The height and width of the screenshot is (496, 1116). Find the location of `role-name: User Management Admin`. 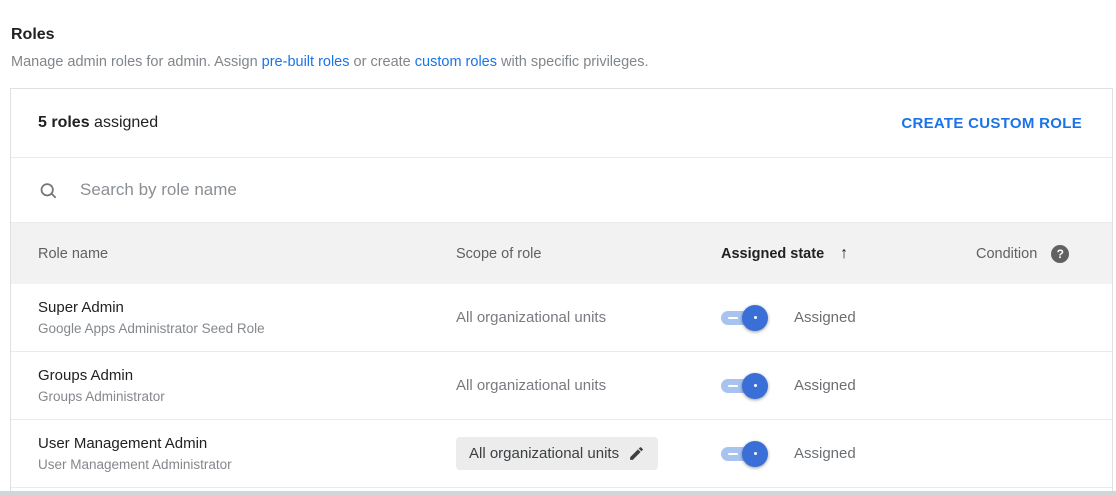

role-name: User Management Admin is located at coordinates (123, 443).